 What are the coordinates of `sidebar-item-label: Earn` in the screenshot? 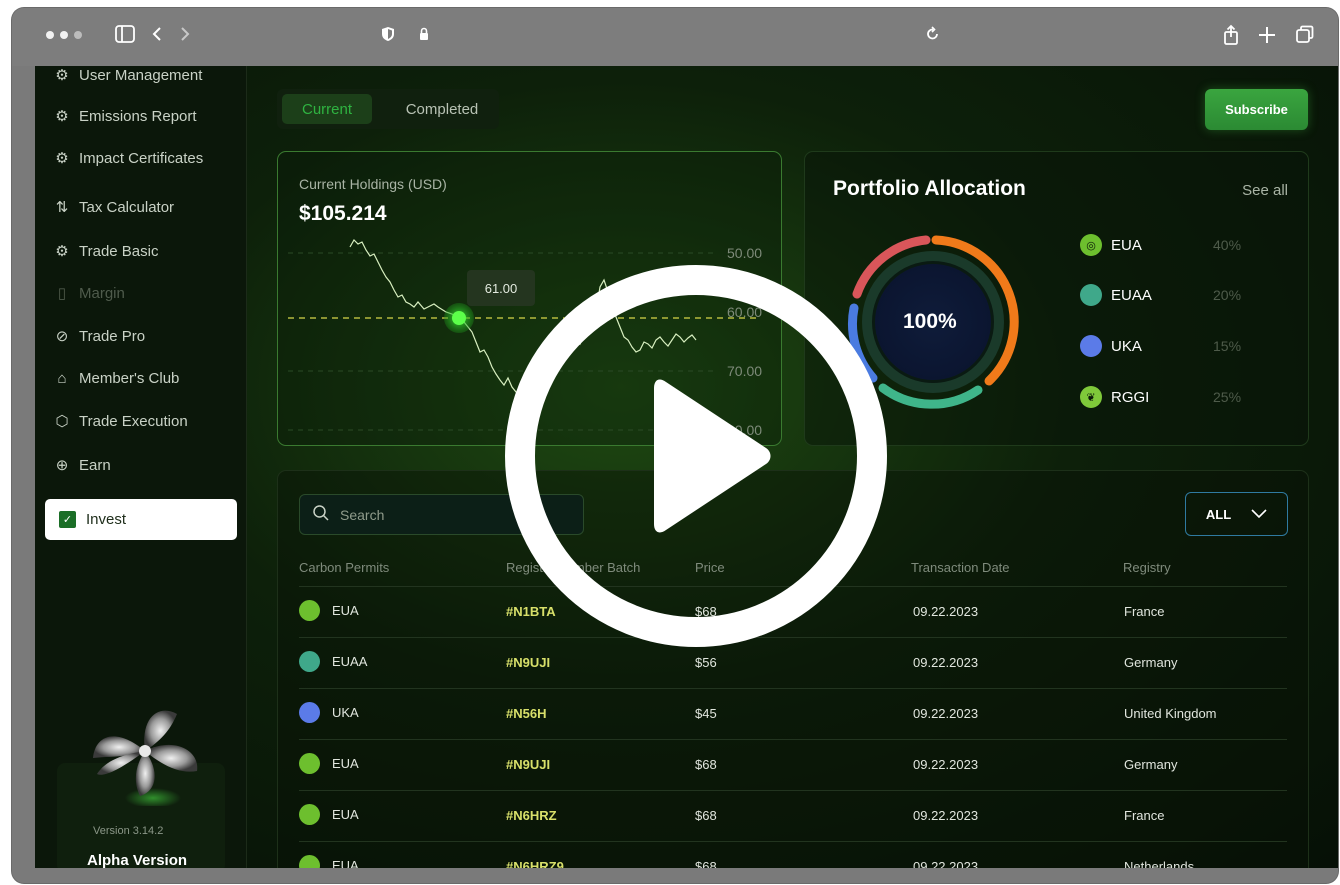 It's located at (95, 465).